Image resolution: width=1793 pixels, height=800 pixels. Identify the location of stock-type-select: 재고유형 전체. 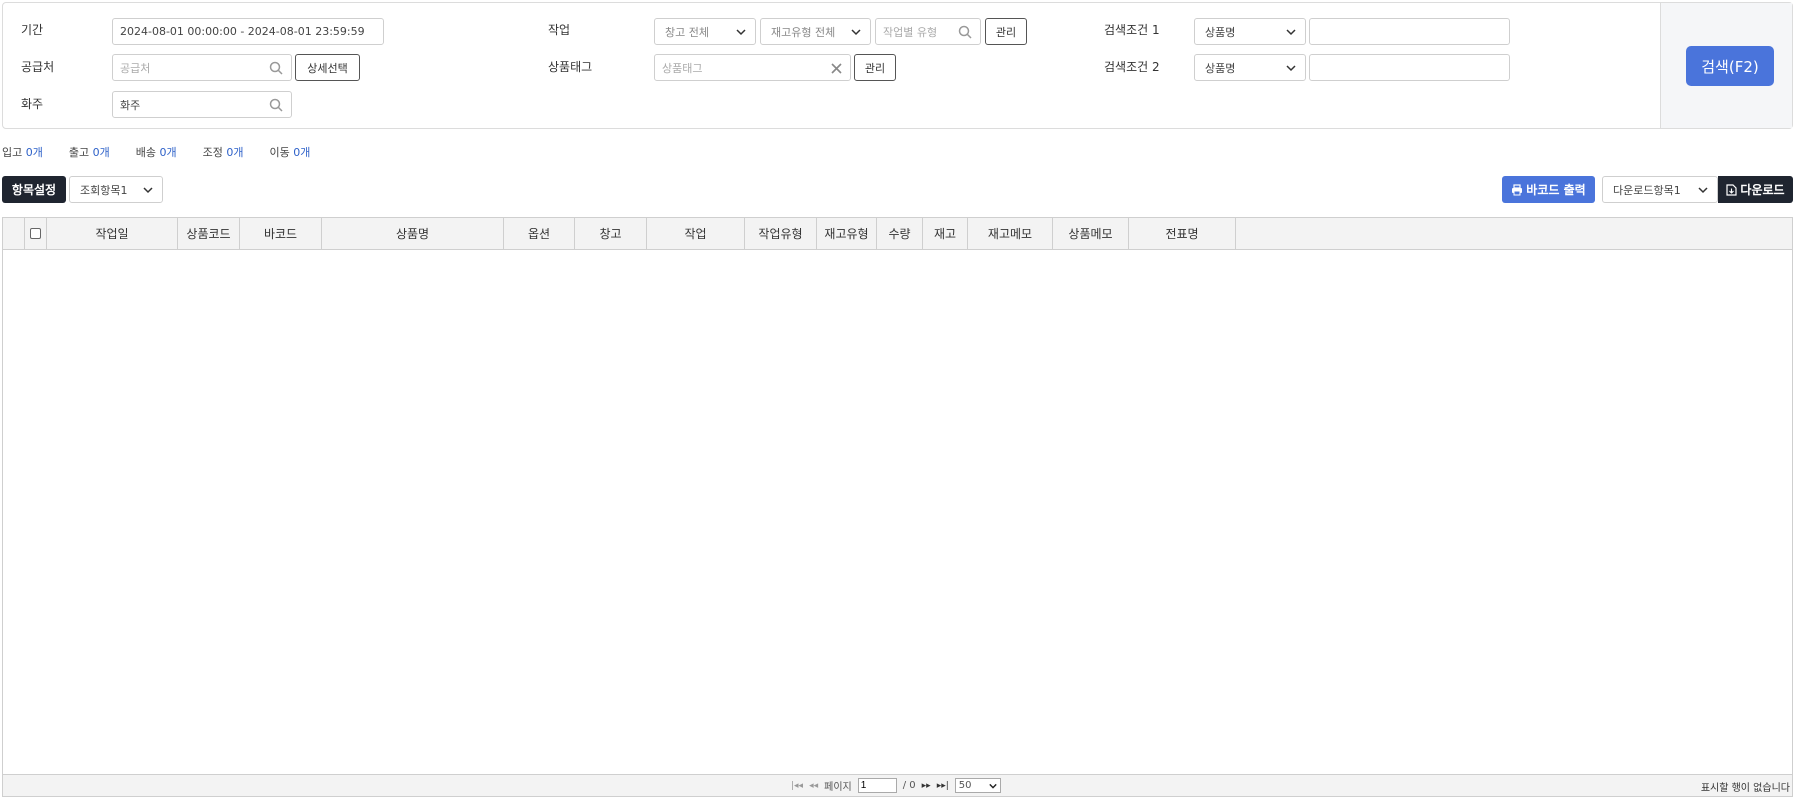
(815, 31).